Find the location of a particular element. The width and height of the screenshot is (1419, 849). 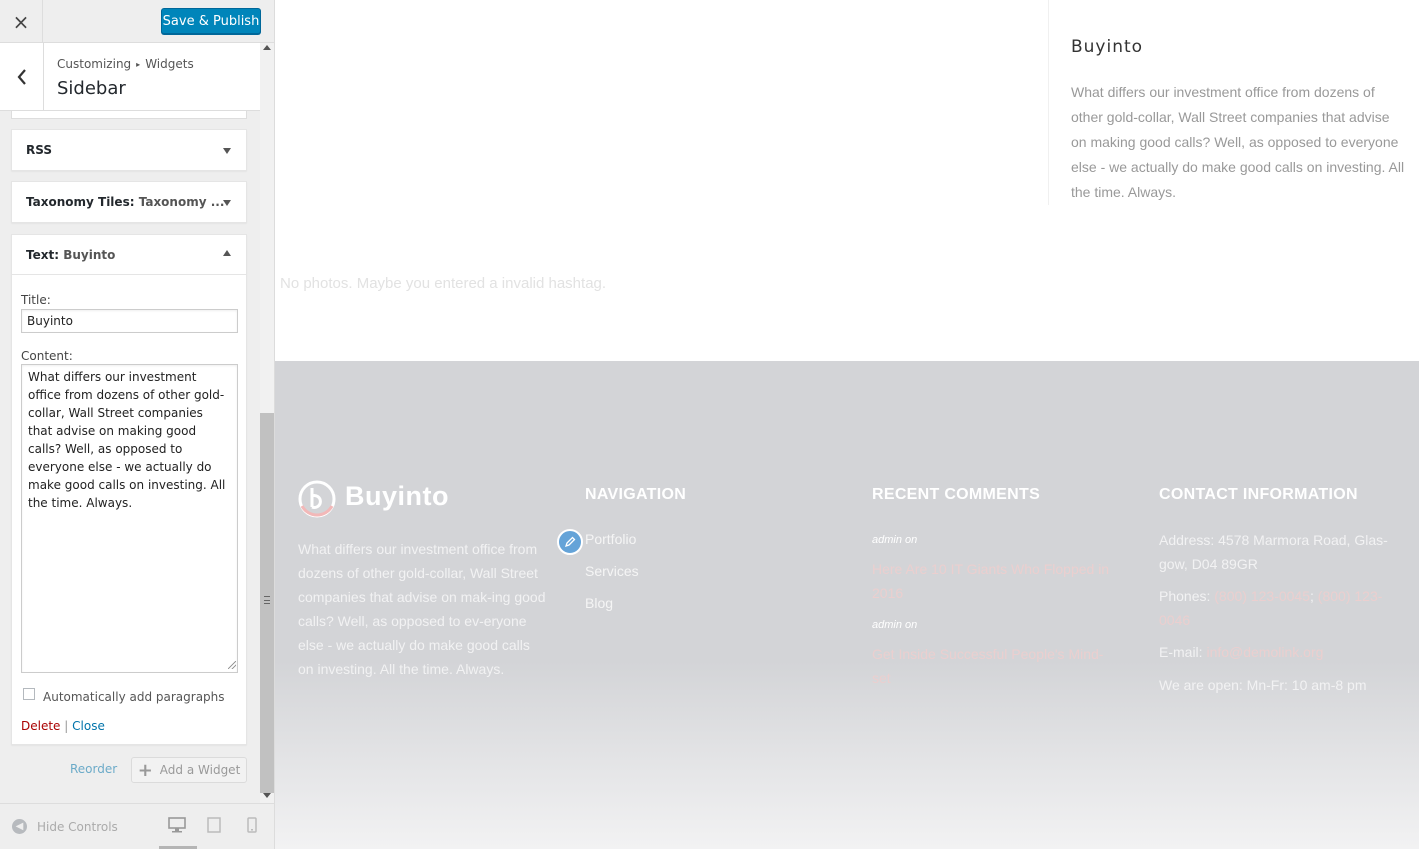

widget-title: Text: Buyinto is located at coordinates (70, 255).